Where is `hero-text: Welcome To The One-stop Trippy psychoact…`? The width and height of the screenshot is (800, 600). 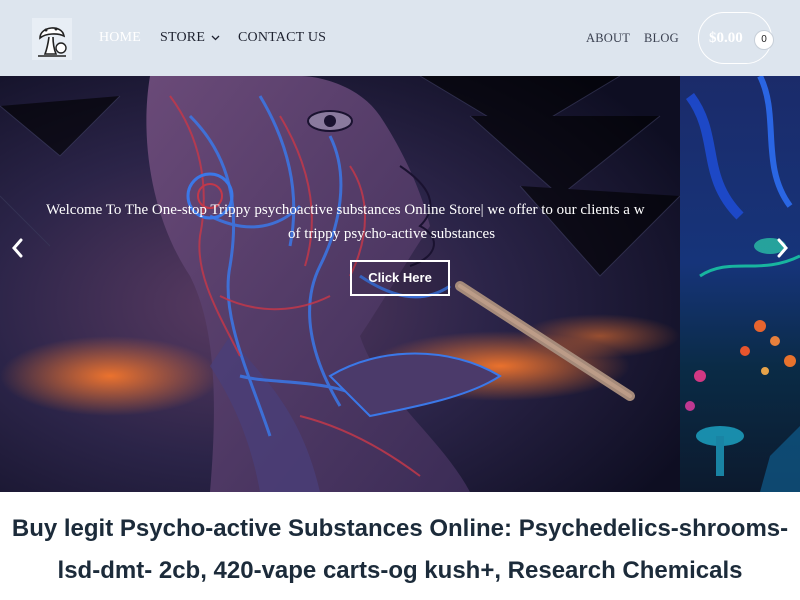 hero-text: Welcome To The One-stop Trippy psychoact… is located at coordinates (376, 222).